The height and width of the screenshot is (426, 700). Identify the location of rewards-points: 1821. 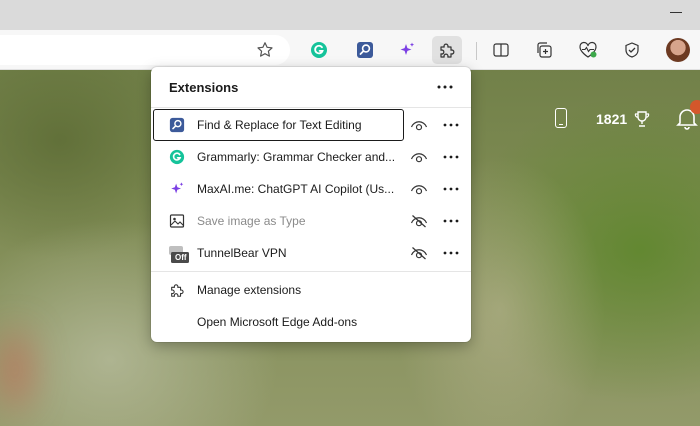
(611, 119).